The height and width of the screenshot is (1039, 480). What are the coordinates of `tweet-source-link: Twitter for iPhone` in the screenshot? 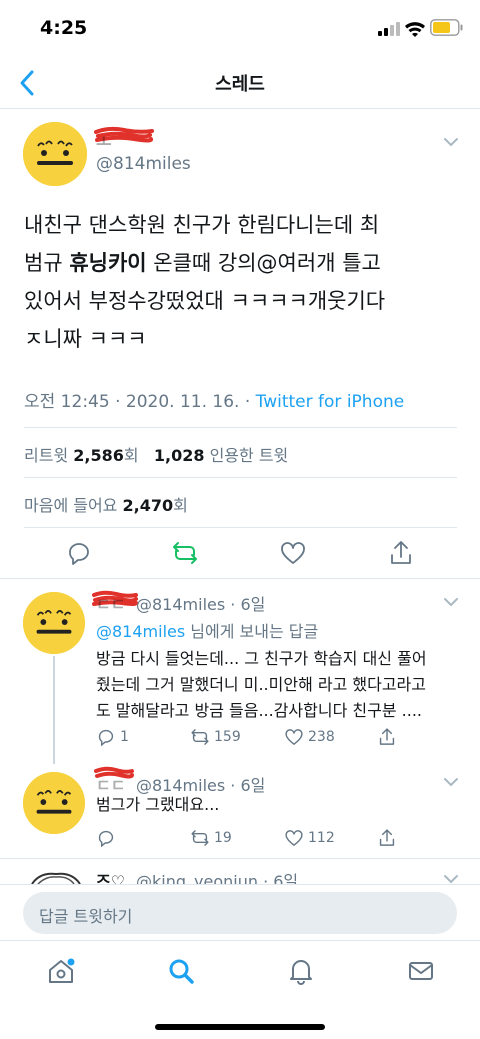 It's located at (330, 402).